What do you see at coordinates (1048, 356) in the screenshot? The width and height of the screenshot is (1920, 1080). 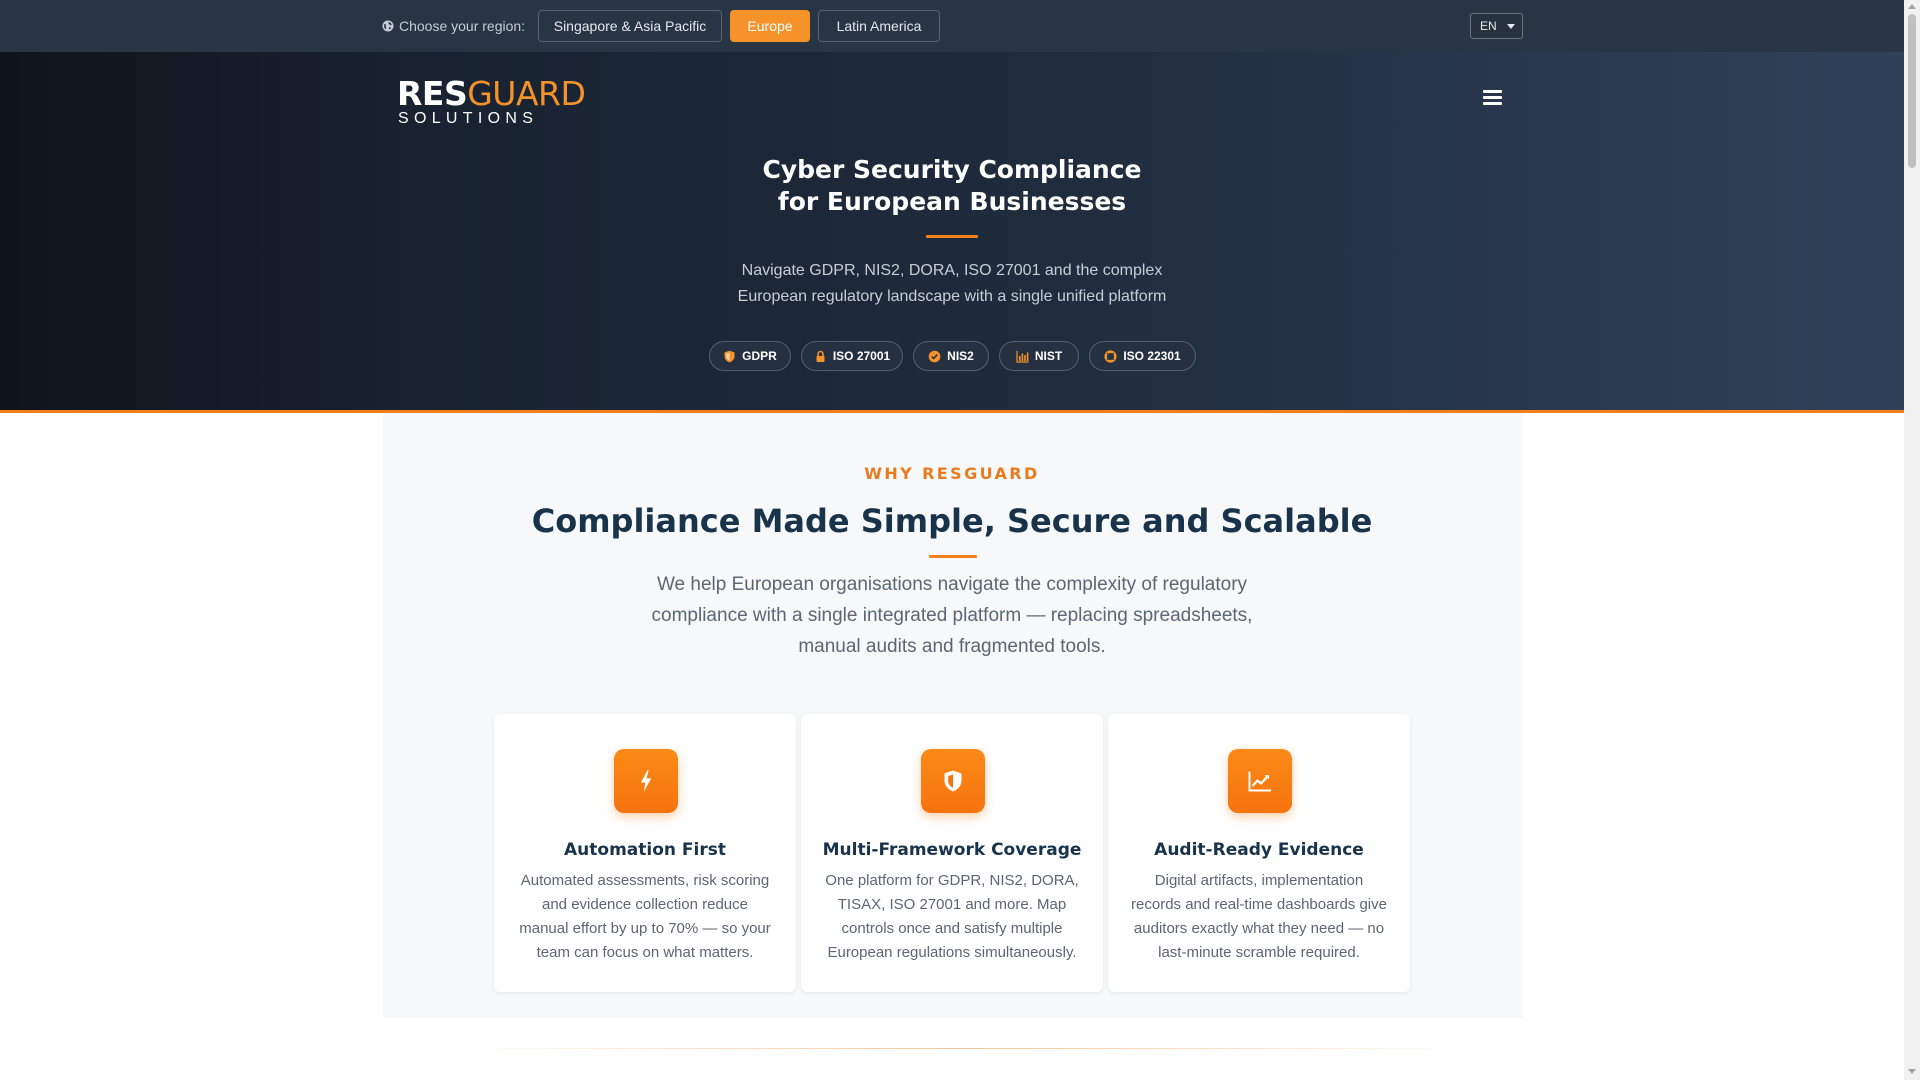 I see `badge-label: NIST` at bounding box center [1048, 356].